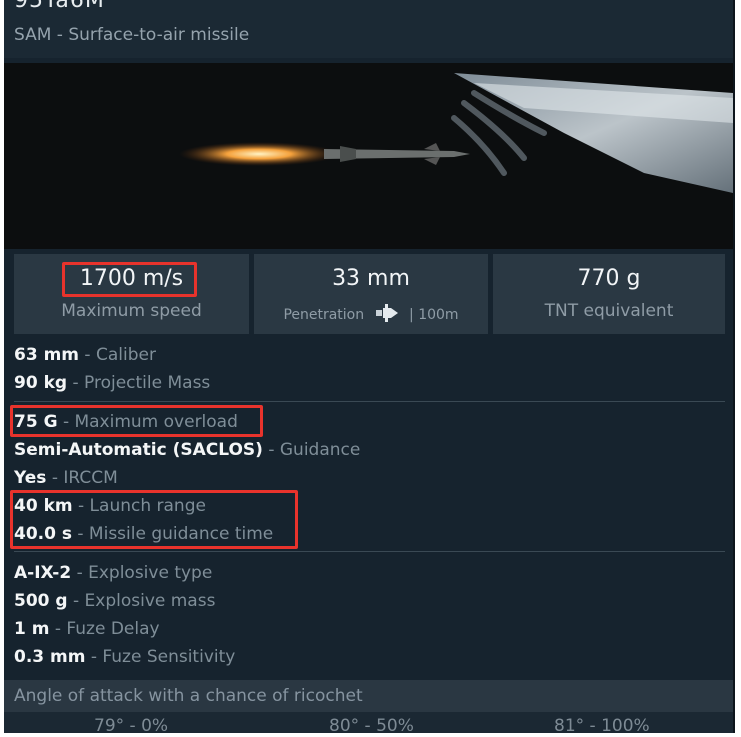 This screenshot has width=741, height=737. What do you see at coordinates (138, 450) in the screenshot?
I see `spec-value: Semi-Automatic (SACLOS)` at bounding box center [138, 450].